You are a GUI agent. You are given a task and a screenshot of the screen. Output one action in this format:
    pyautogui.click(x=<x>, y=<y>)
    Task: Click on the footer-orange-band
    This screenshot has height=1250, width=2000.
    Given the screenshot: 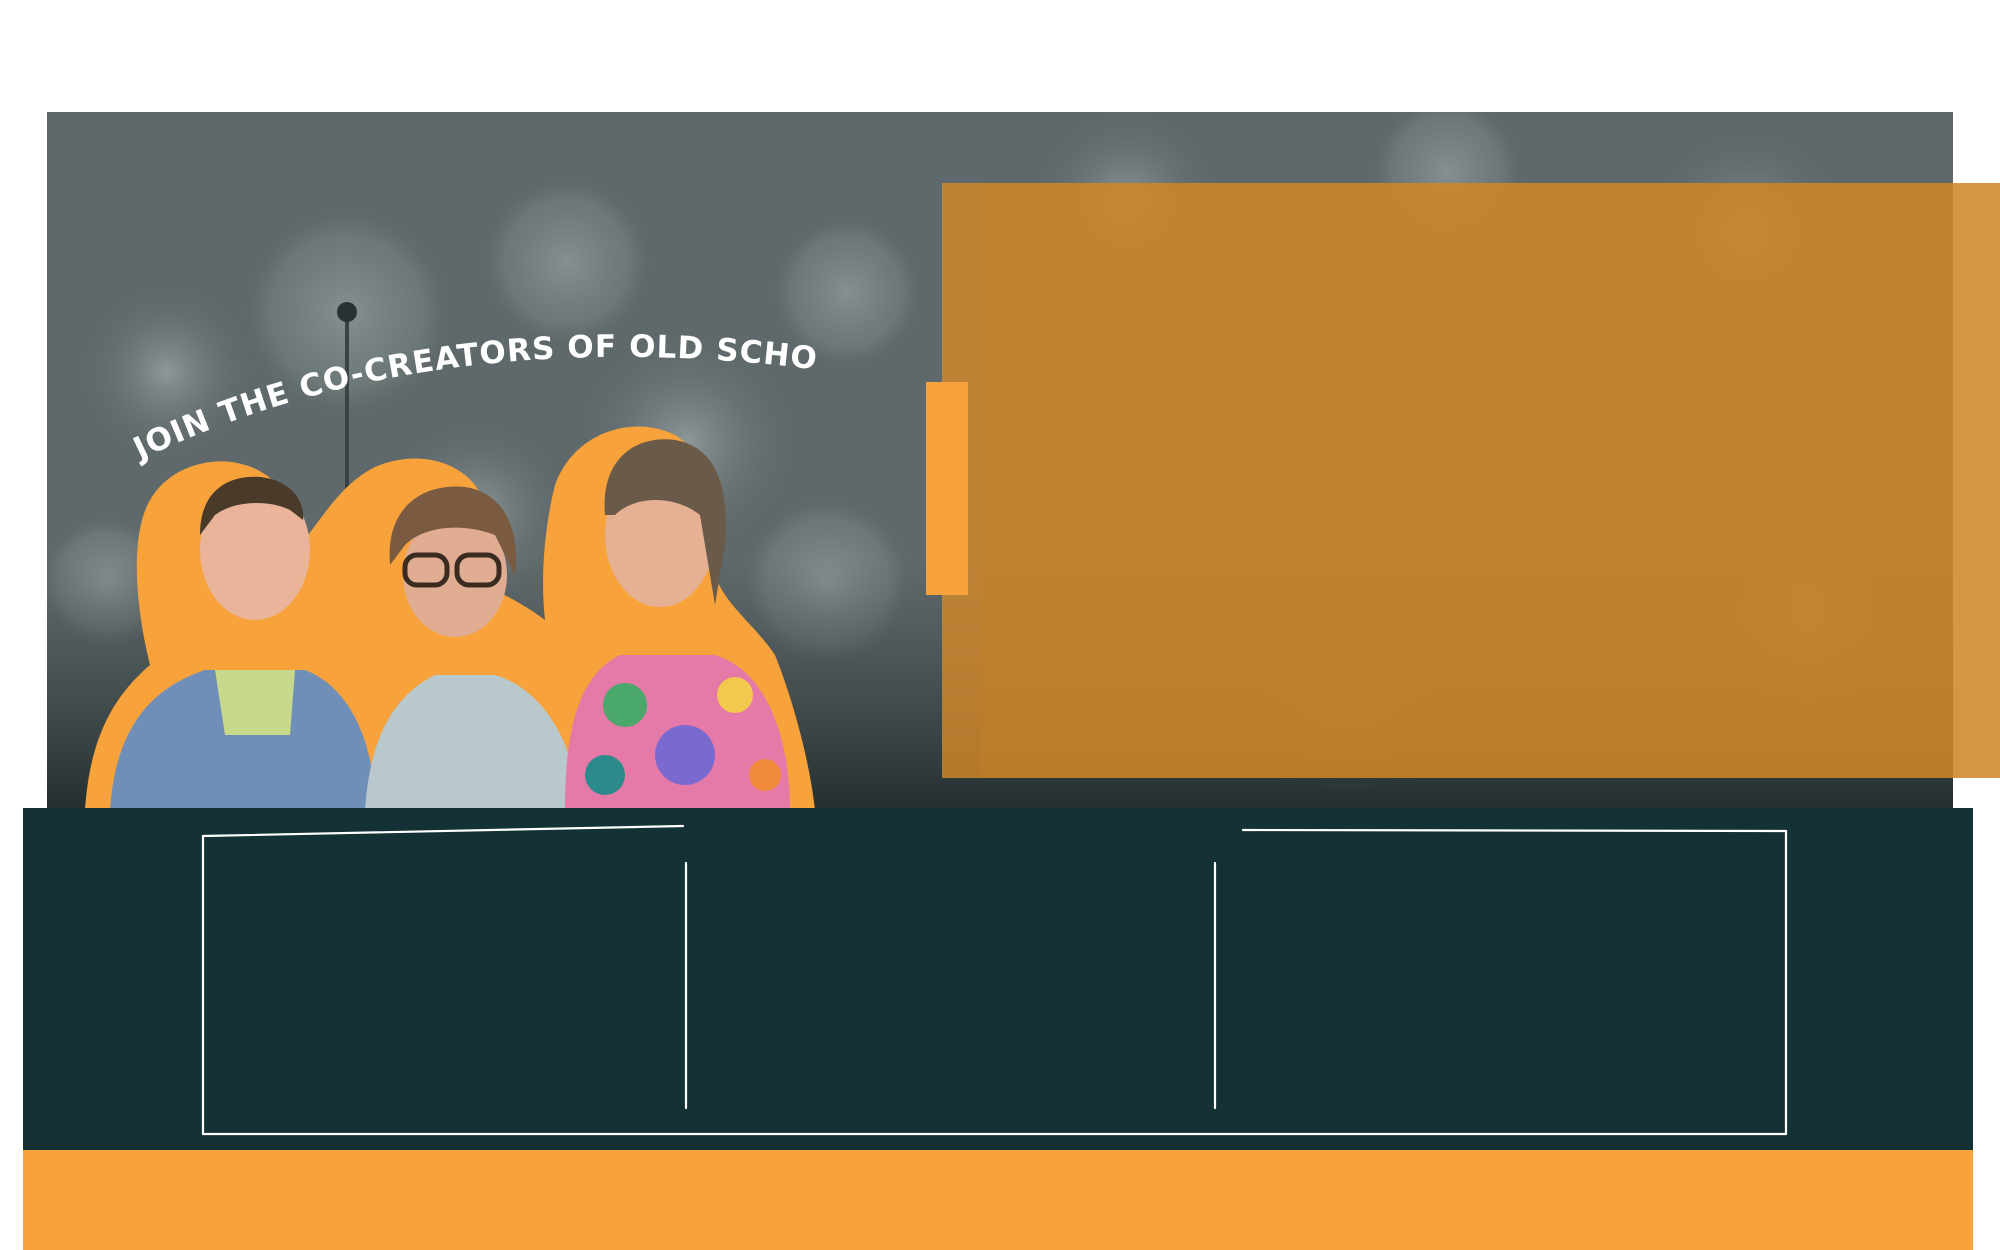 What is the action you would take?
    pyautogui.click(x=998, y=1200)
    